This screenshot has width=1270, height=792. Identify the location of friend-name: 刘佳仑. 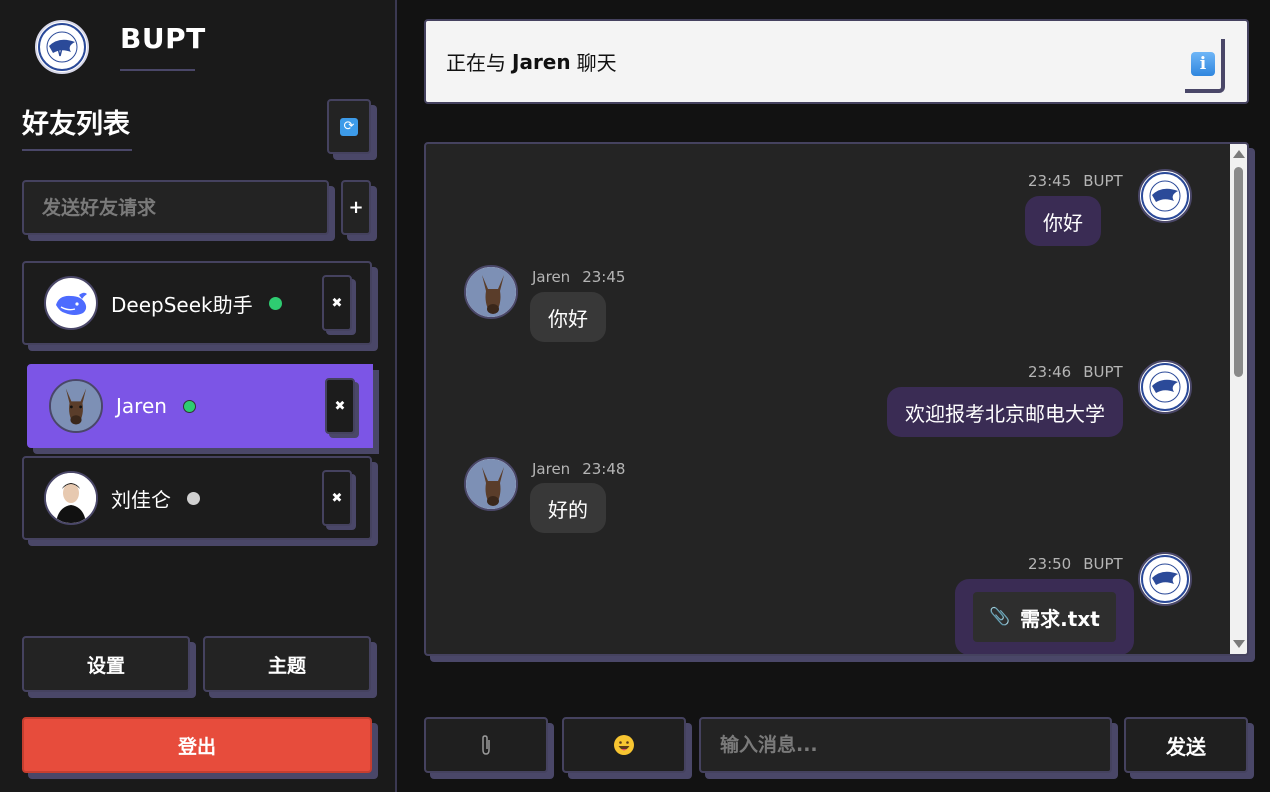
(141, 499).